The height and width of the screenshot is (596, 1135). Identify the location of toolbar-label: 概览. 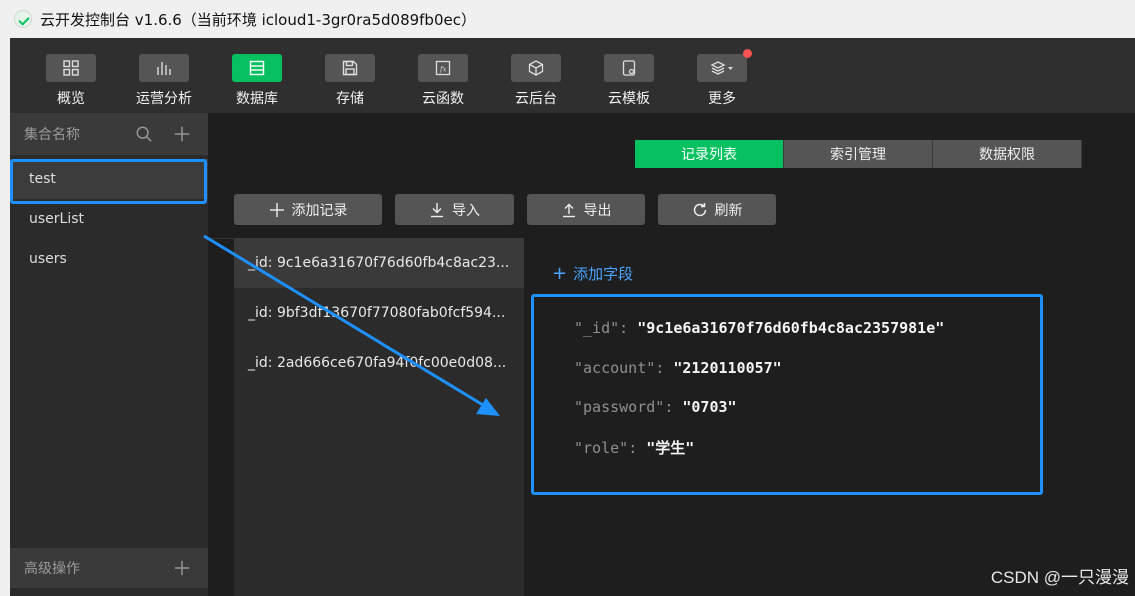
(71, 99).